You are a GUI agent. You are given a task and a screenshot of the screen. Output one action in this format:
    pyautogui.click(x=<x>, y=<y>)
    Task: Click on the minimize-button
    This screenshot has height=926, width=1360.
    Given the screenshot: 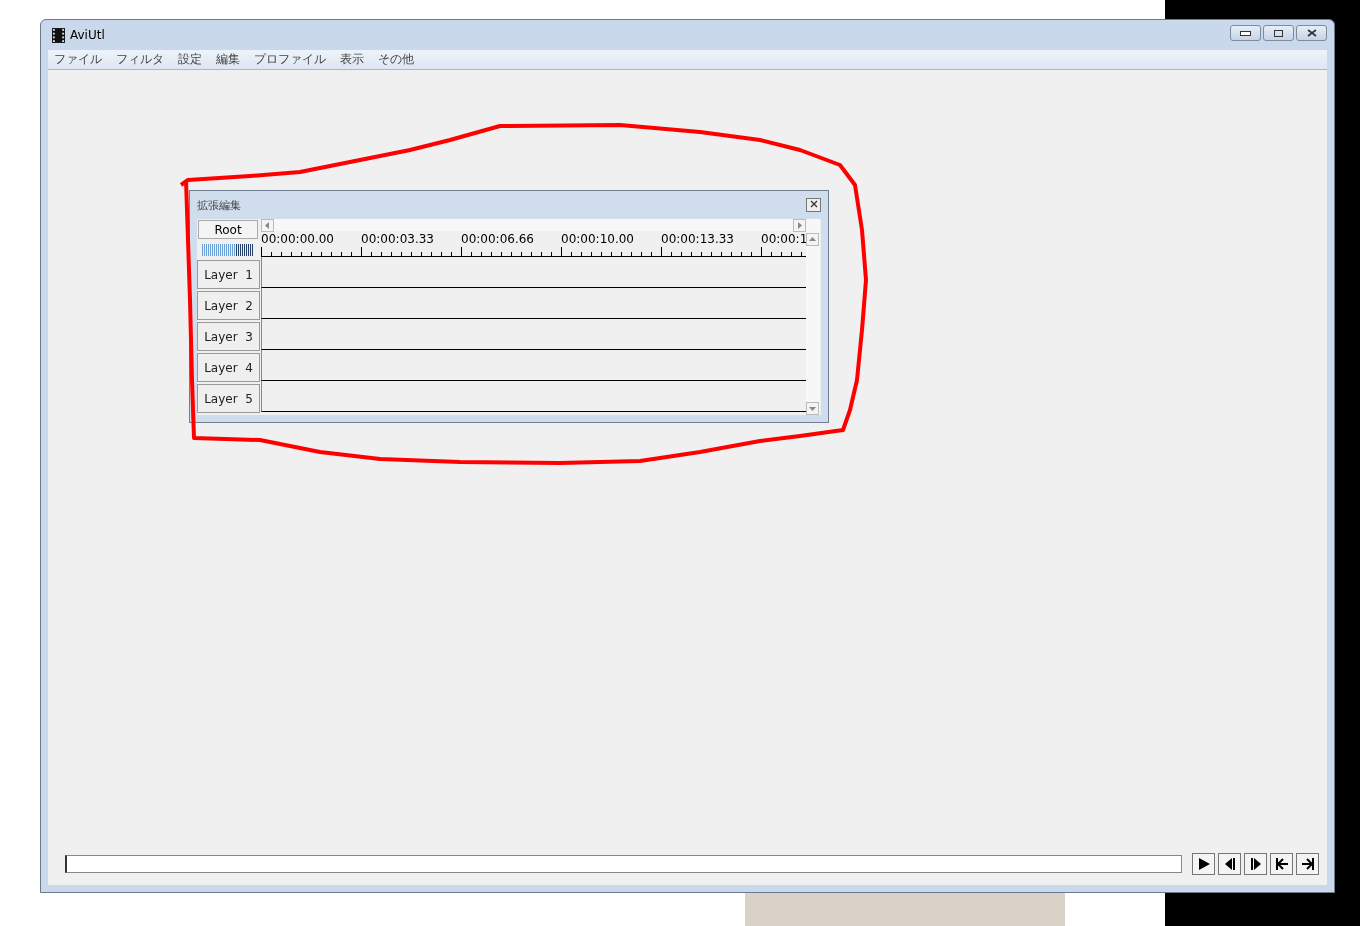 What is the action you would take?
    pyautogui.click(x=1245, y=33)
    